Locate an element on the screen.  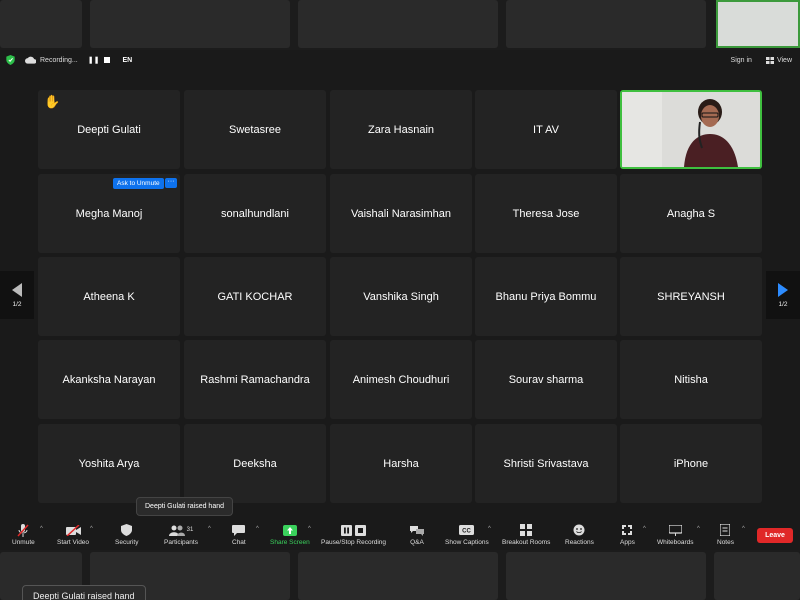
view-label: View is located at coordinates (784, 60).